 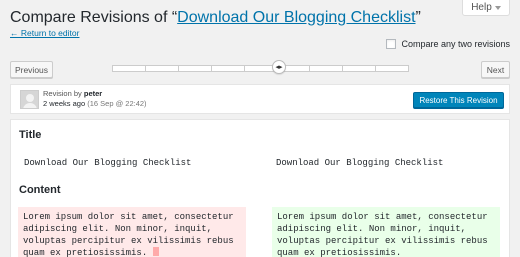 I want to click on revision-time-ago: 2 weeks ago, so click(x=64, y=103).